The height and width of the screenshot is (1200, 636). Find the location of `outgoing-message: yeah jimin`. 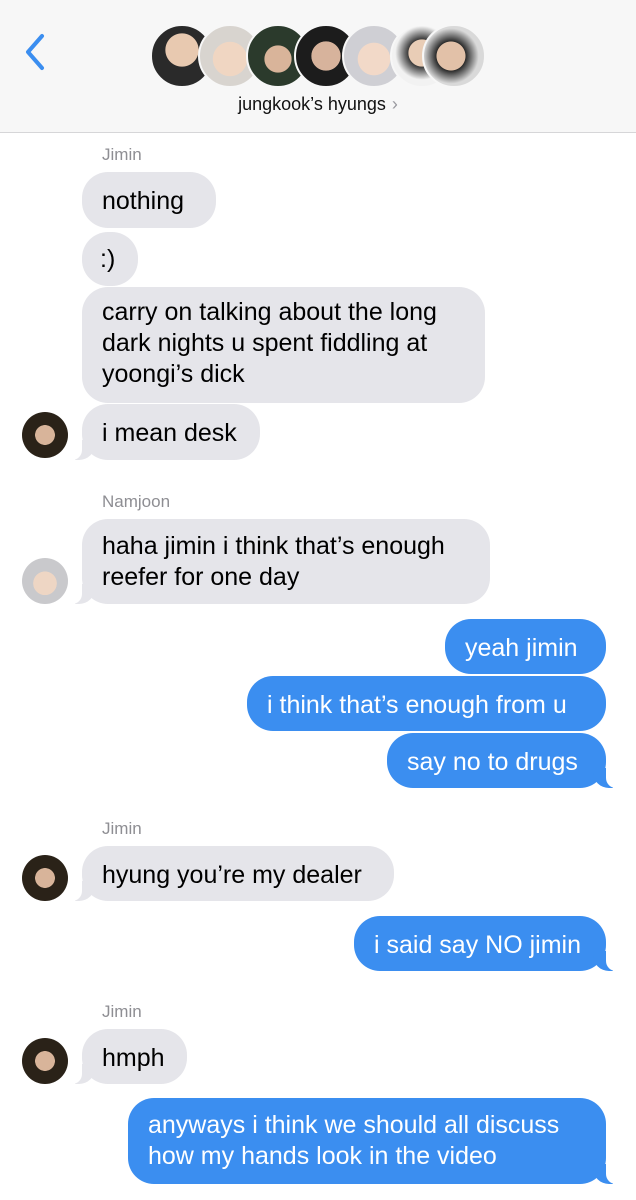

outgoing-message: yeah jimin is located at coordinates (525, 646).